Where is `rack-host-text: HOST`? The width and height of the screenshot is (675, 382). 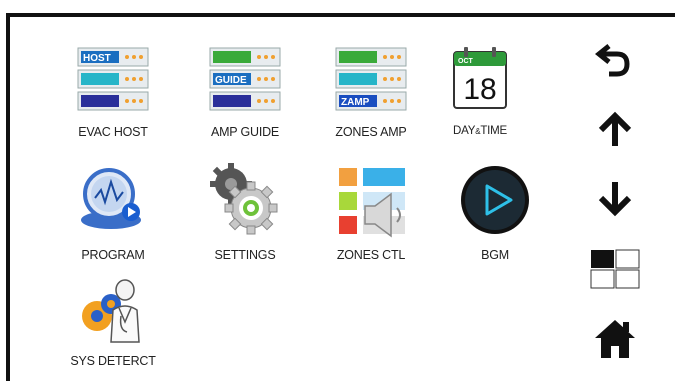
rack-host-text: HOST is located at coordinates (97, 58).